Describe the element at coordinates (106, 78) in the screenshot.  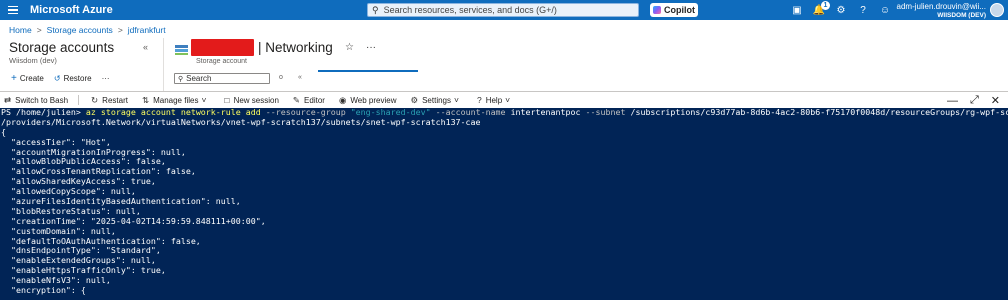
I see `more-button: ···` at that location.